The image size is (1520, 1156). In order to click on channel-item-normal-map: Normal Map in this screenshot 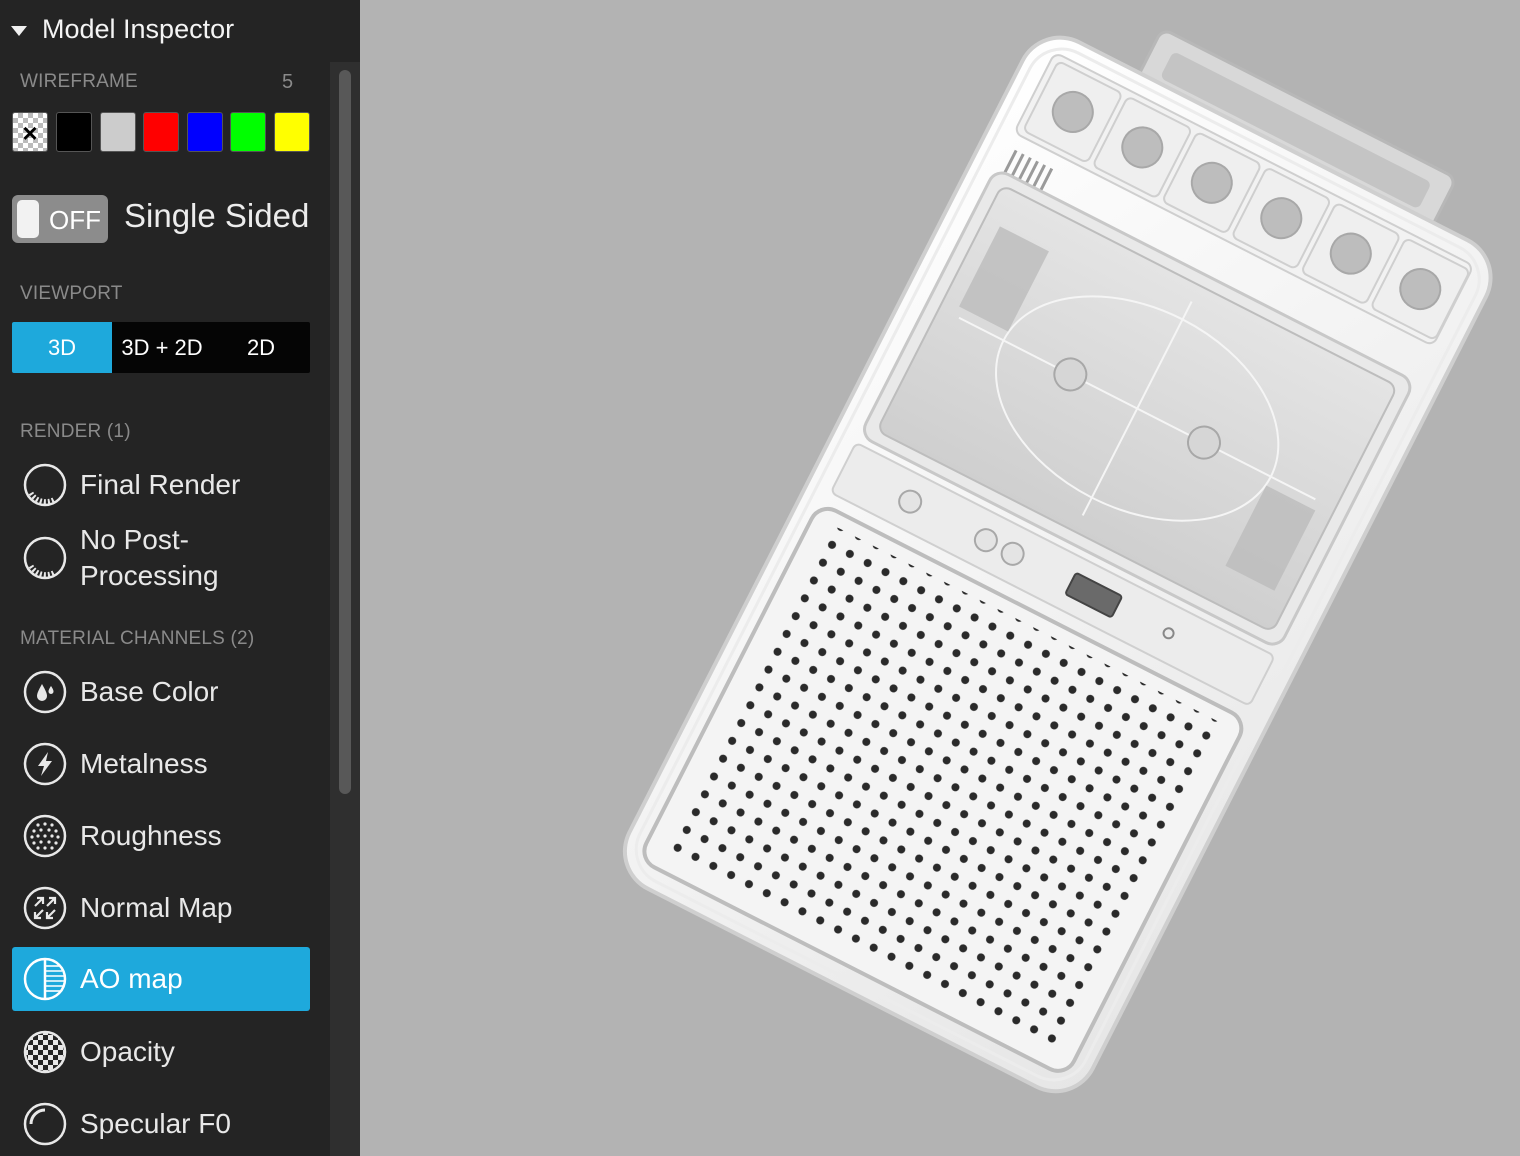, I will do `click(161, 908)`.